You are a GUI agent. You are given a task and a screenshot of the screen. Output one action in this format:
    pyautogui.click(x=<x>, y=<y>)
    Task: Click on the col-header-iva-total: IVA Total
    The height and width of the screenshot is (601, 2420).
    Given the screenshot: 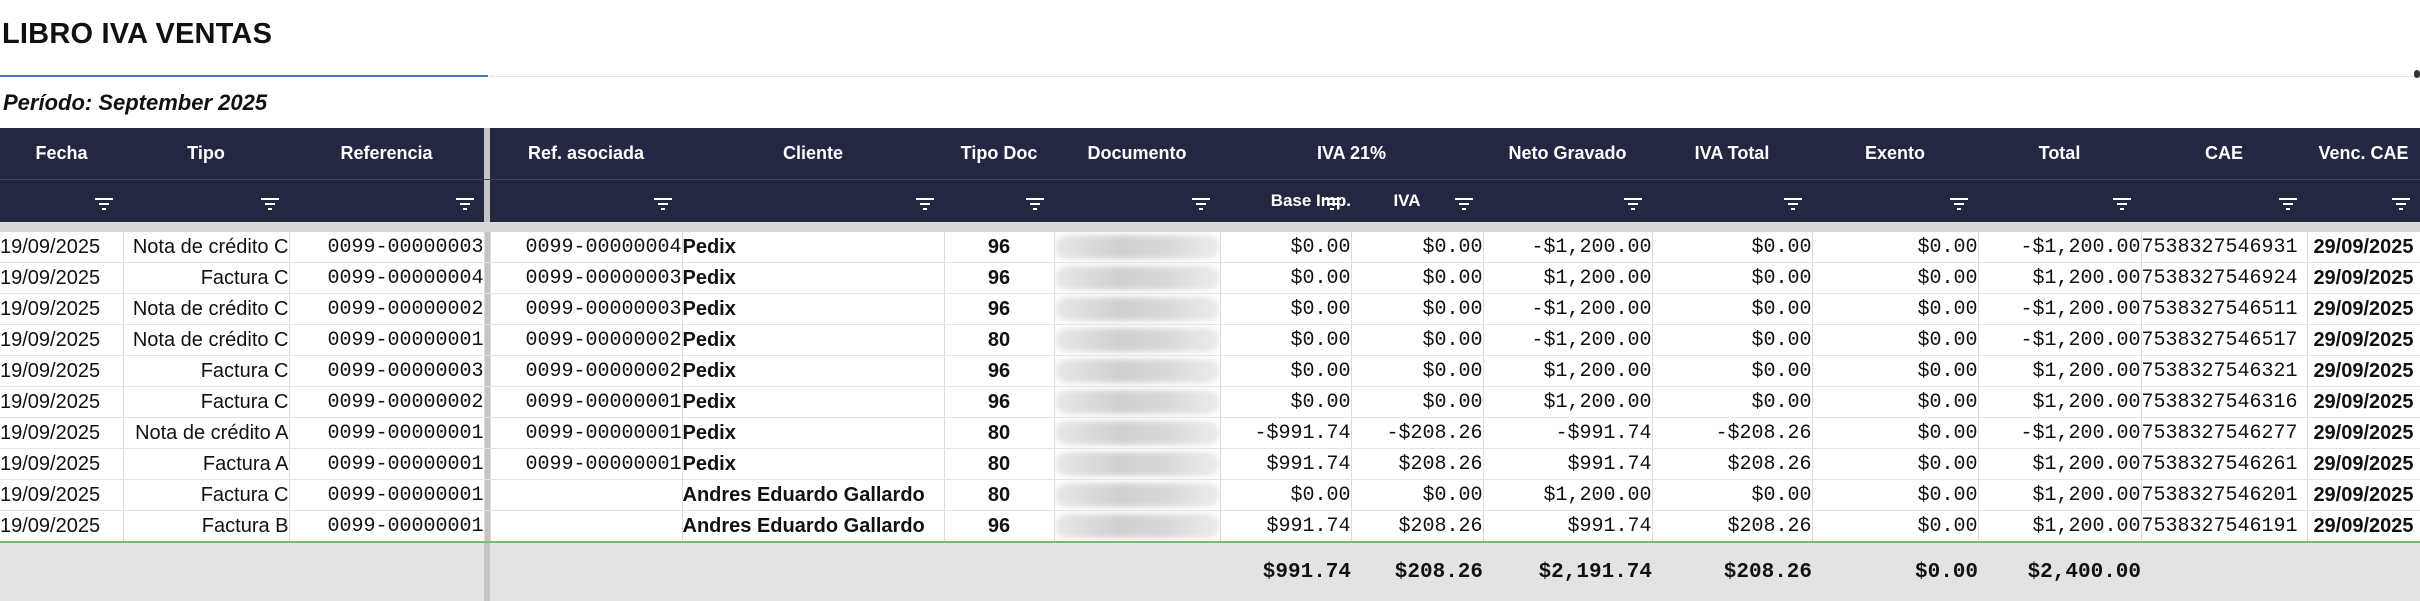 What is the action you would take?
    pyautogui.click(x=1732, y=154)
    